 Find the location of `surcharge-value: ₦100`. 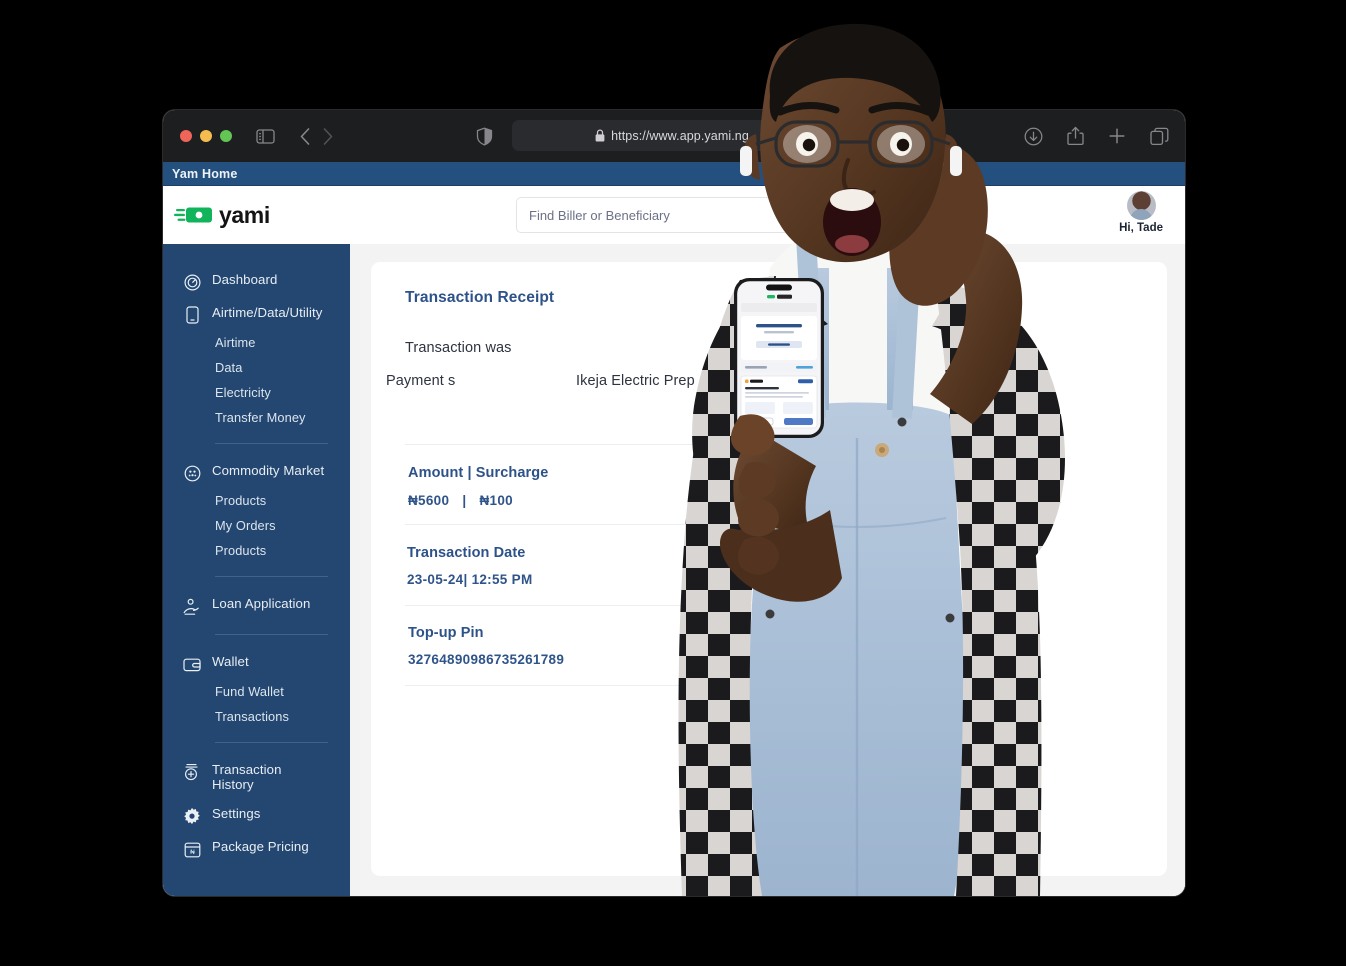

surcharge-value: ₦100 is located at coordinates (496, 500).